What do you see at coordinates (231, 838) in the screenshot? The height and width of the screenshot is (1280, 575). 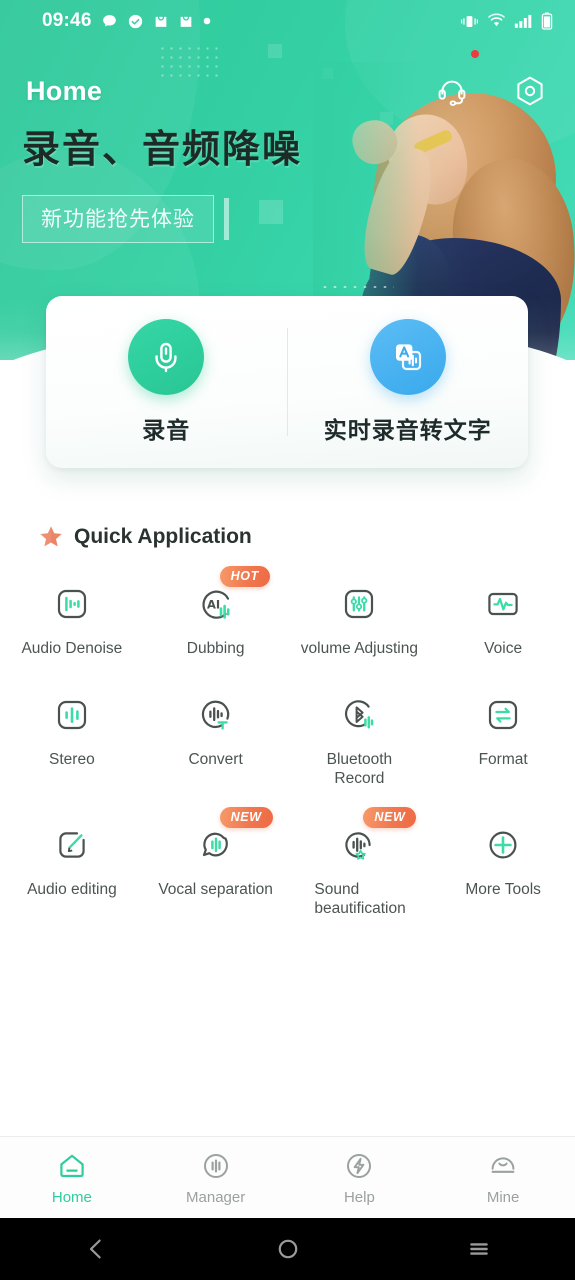 I see `vocal-separation-icon: NEW` at bounding box center [231, 838].